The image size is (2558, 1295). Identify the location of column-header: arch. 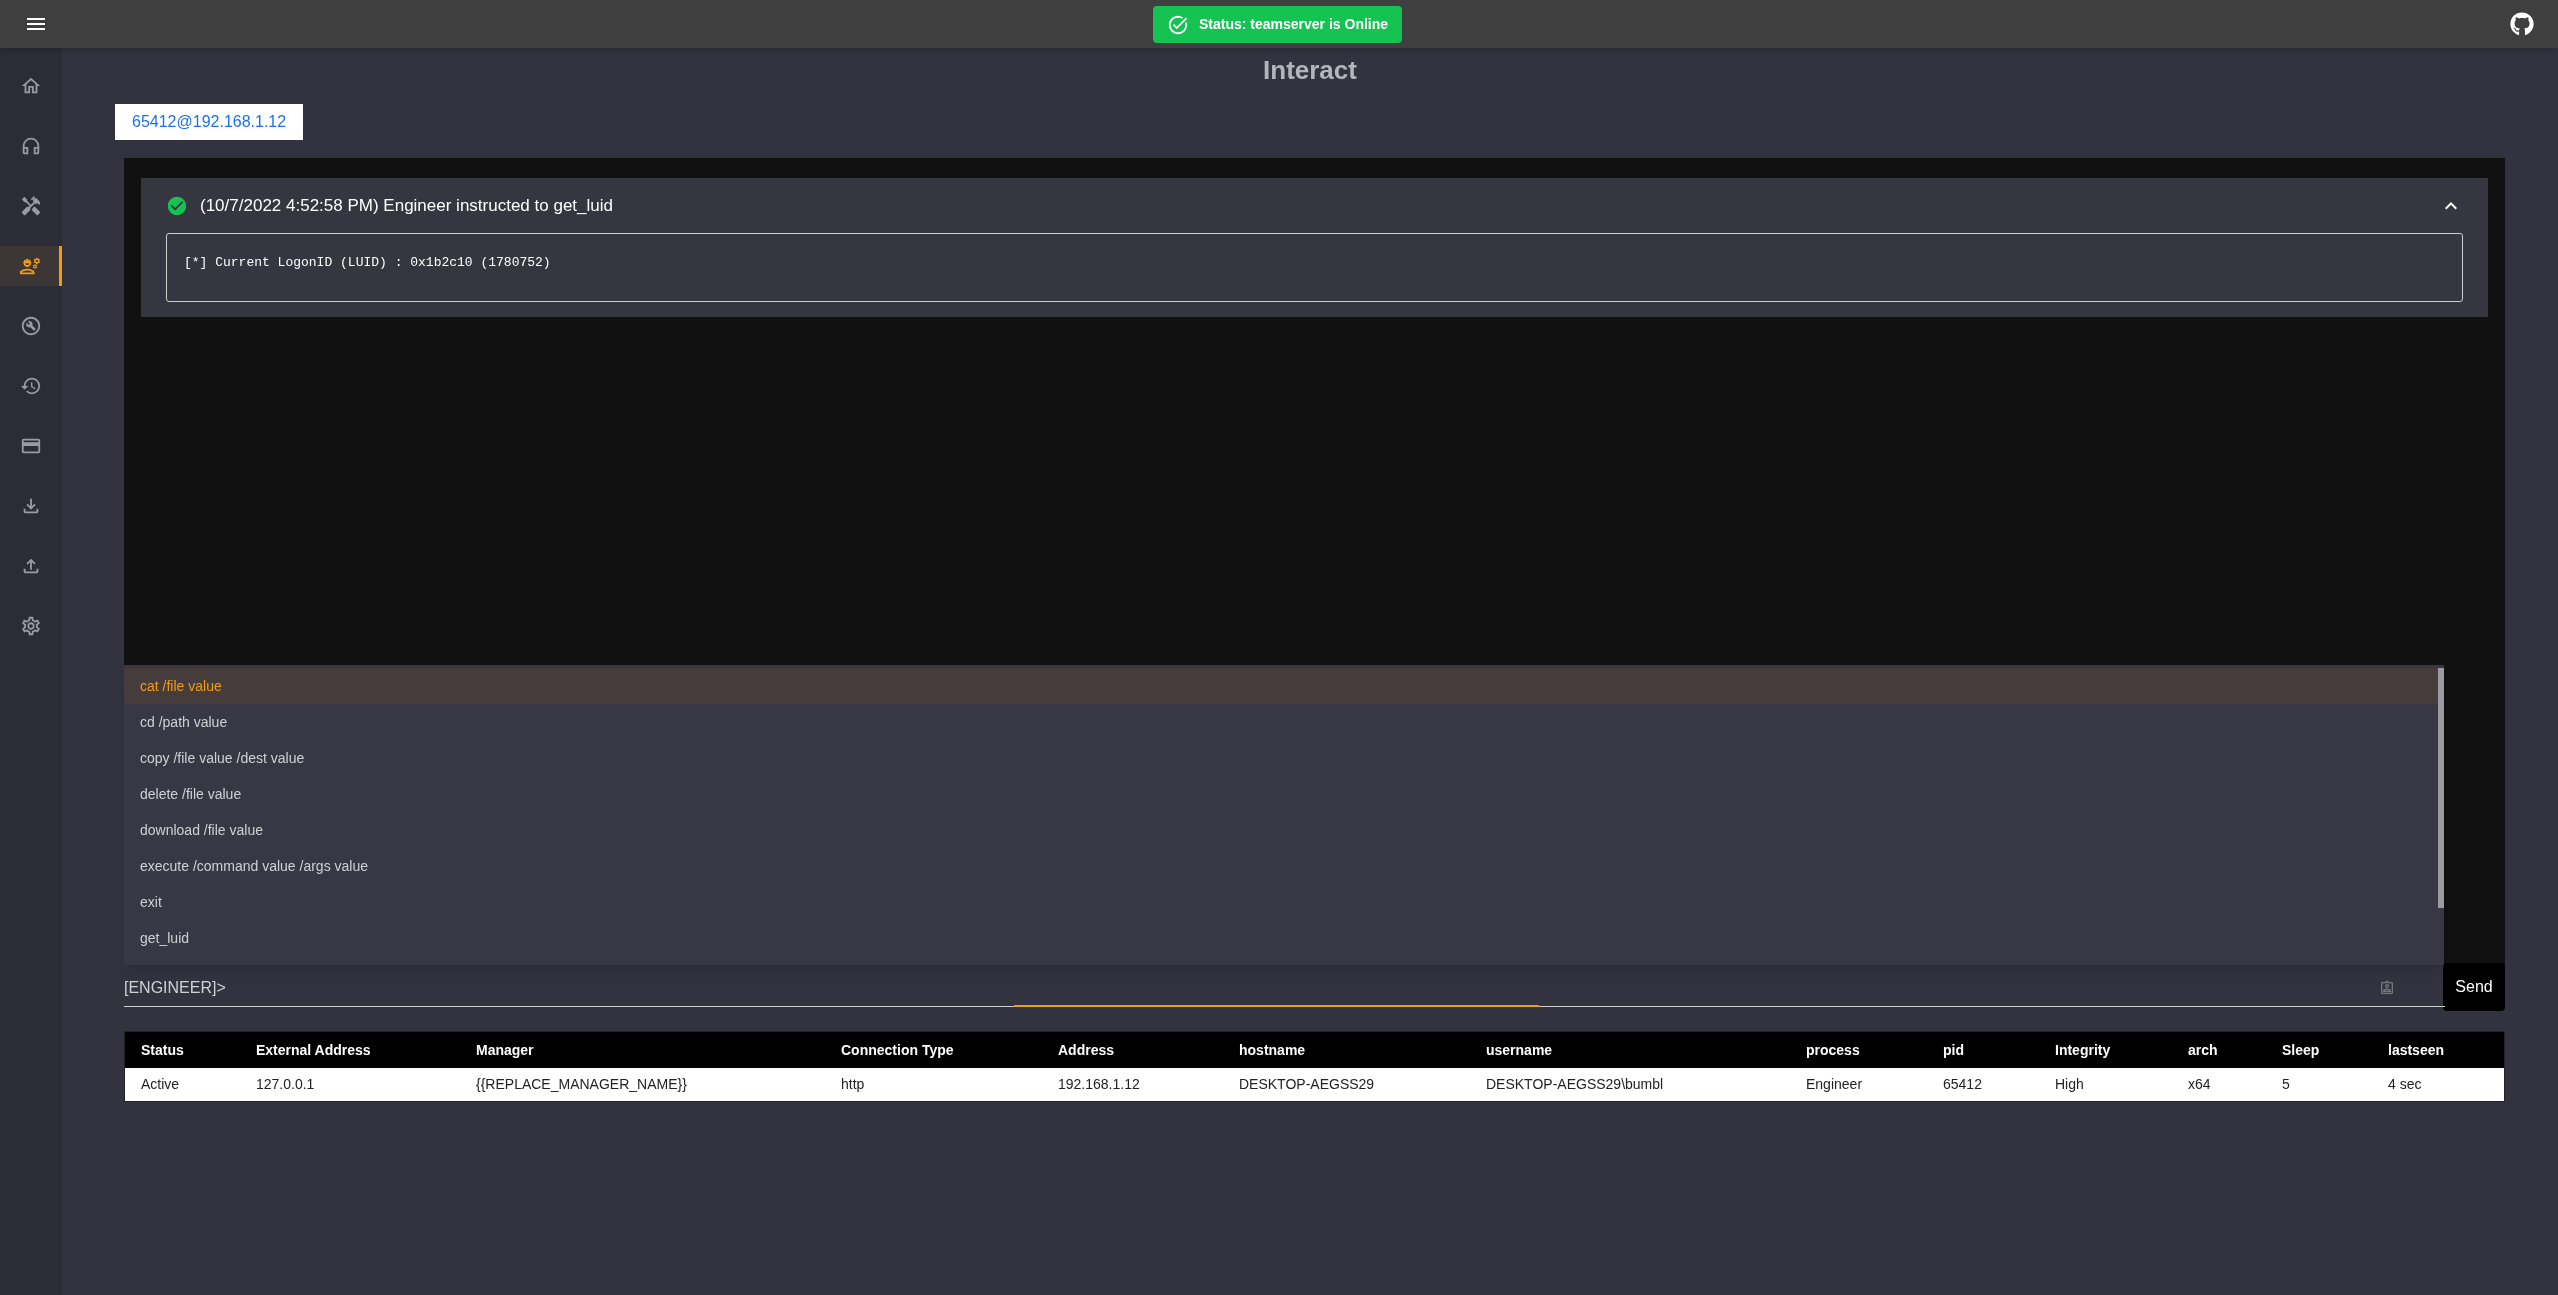
(2203, 1050).